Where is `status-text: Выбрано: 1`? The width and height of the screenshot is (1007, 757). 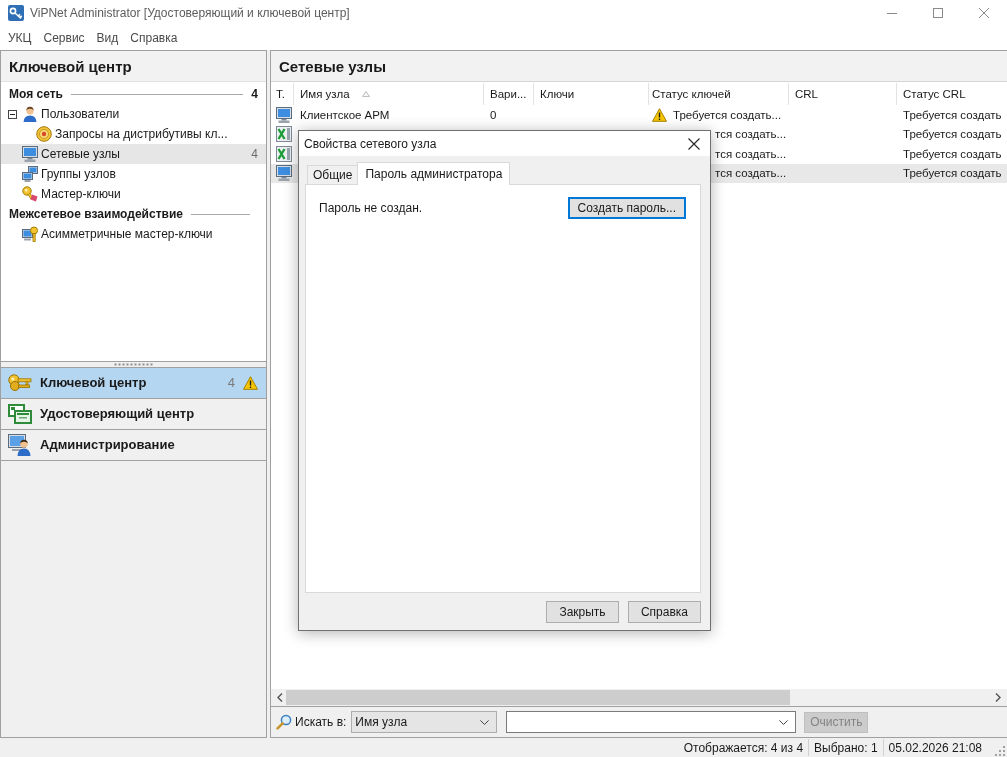 status-text: Выбрано: 1 is located at coordinates (846, 747).